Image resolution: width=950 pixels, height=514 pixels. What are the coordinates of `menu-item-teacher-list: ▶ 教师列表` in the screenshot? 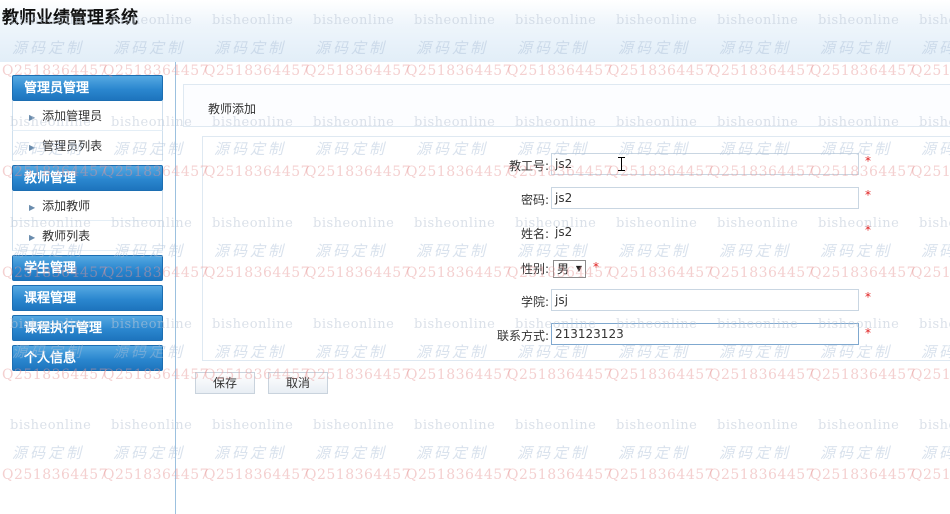 It's located at (87, 236).